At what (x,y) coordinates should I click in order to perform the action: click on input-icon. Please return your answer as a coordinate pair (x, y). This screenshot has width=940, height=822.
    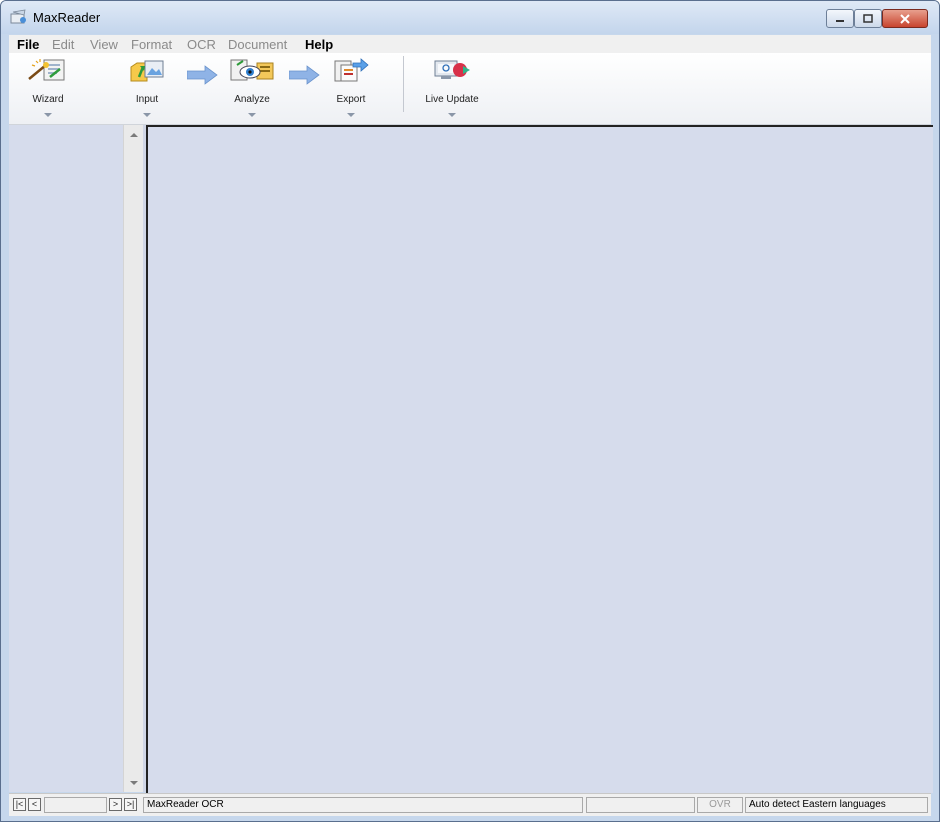
    Looking at the image, I should click on (147, 71).